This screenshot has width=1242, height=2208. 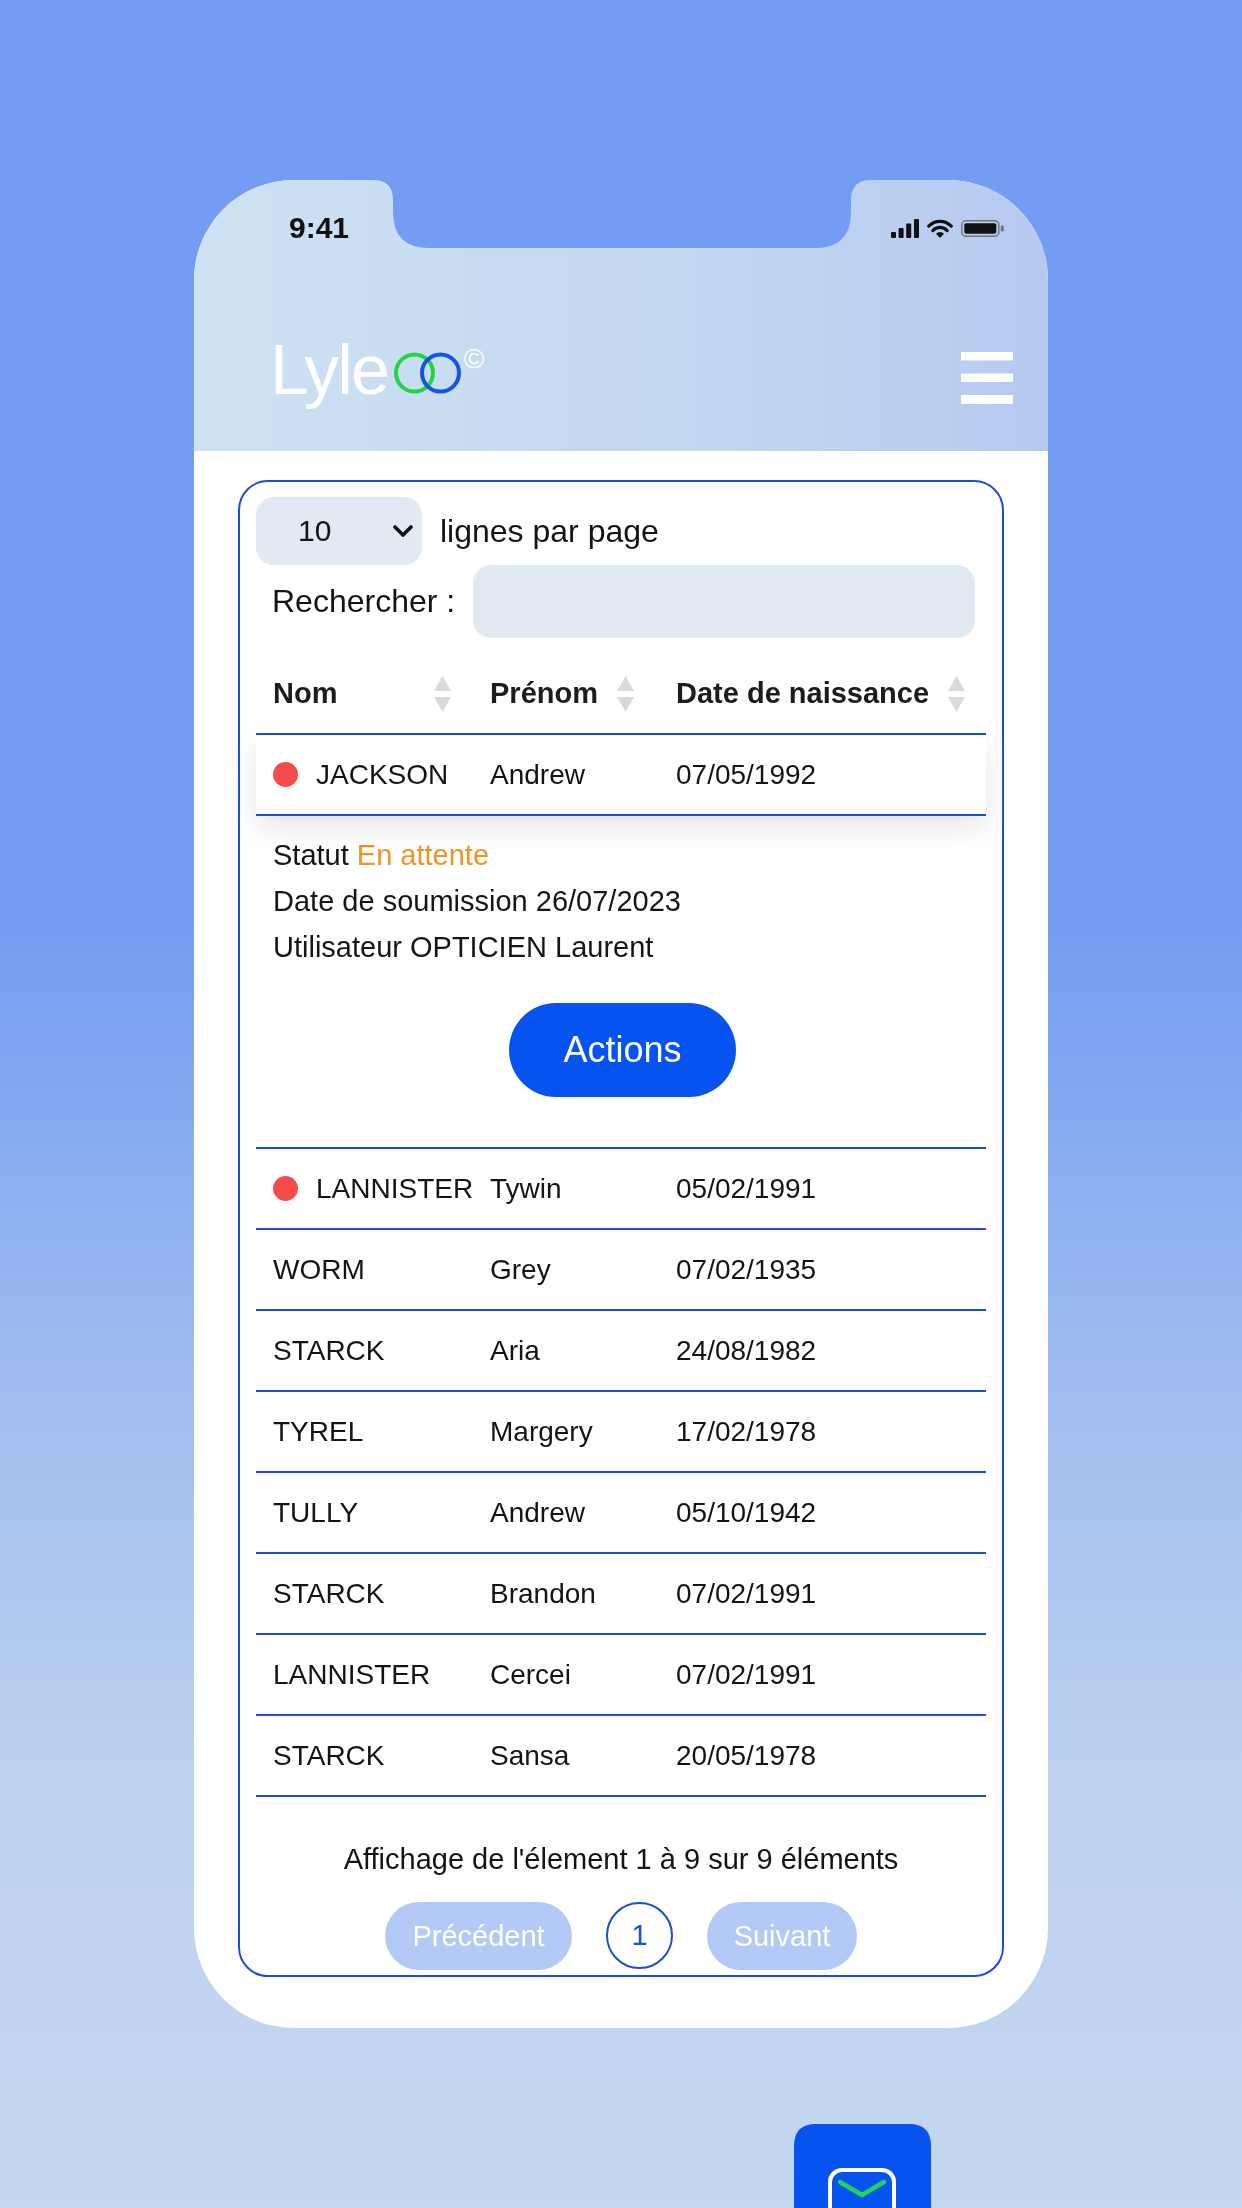 I want to click on table-cell: 20/05/1978, so click(x=746, y=1755).